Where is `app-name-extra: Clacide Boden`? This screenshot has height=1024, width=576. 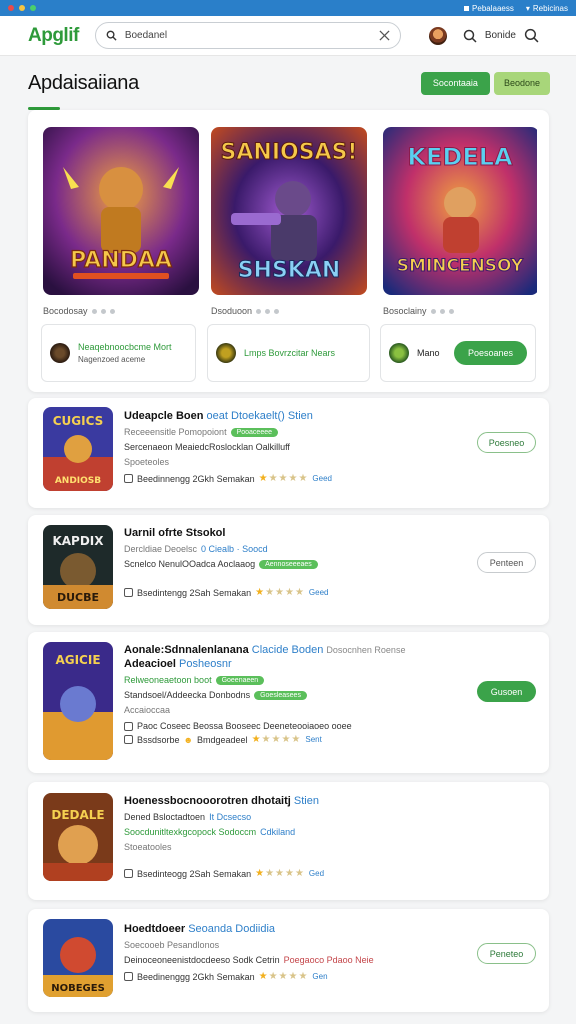 app-name-extra: Clacide Boden is located at coordinates (287, 650).